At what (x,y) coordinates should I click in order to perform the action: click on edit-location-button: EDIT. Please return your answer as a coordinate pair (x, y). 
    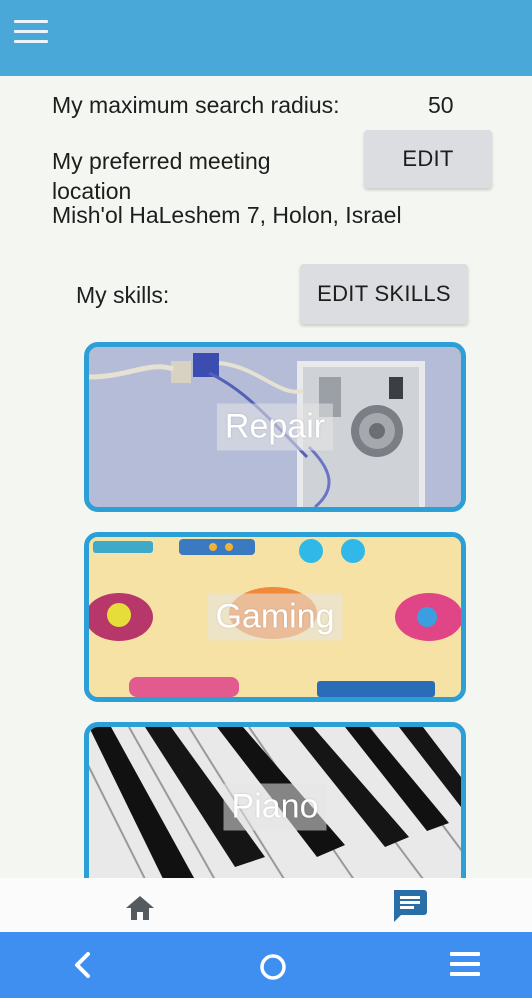
    Looking at the image, I should click on (428, 159).